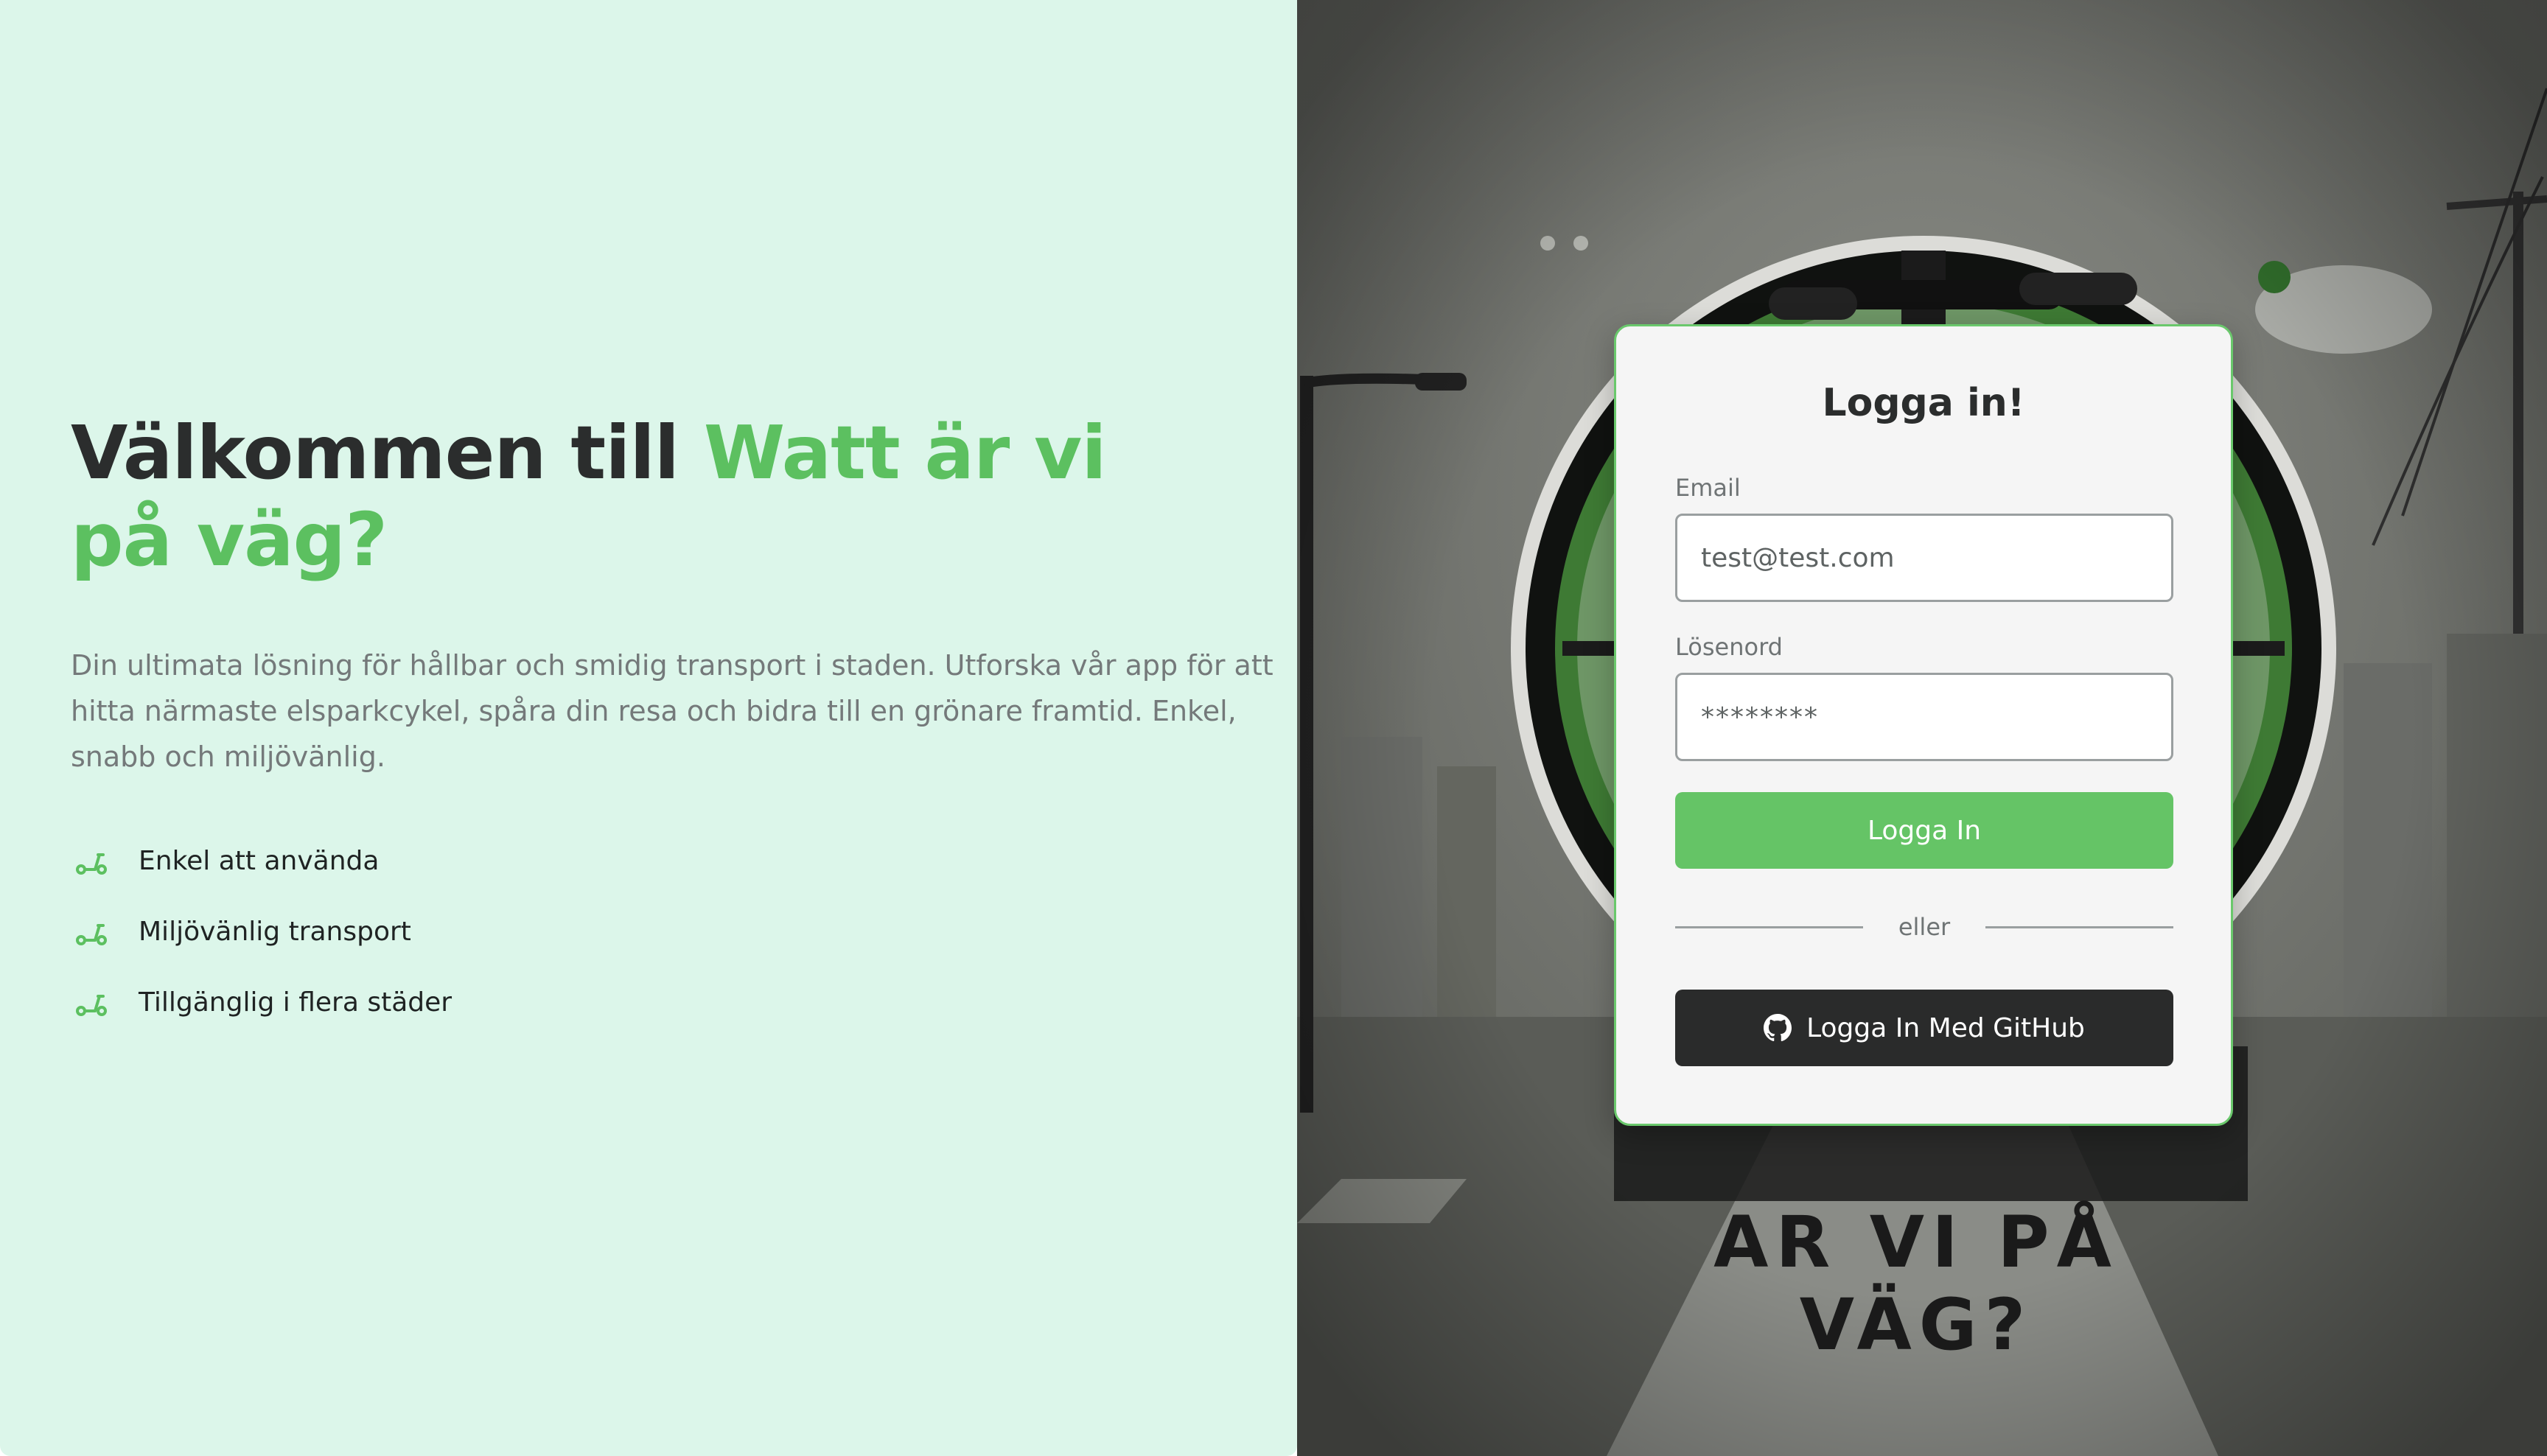 This screenshot has width=2547, height=1456. I want to click on feature-label: Tillgänglig i flera städer, so click(296, 1003).